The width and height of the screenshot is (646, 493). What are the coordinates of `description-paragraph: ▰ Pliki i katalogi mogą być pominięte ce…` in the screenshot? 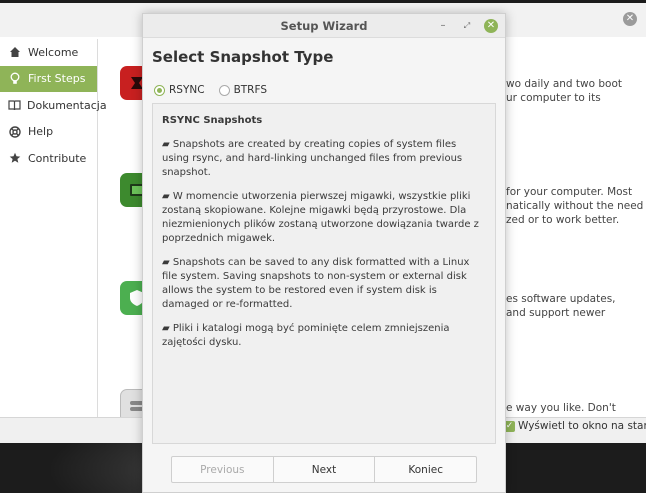 It's located at (306, 335).